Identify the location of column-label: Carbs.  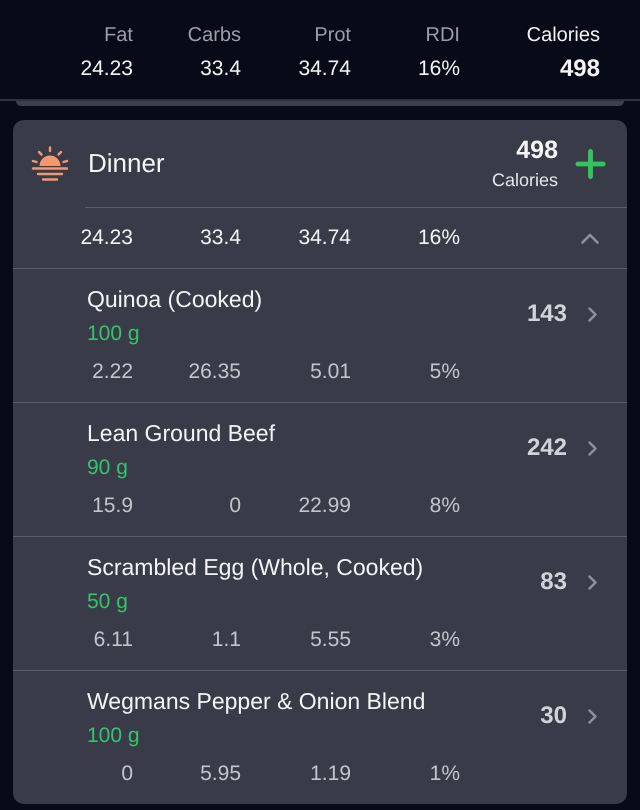
(213, 35).